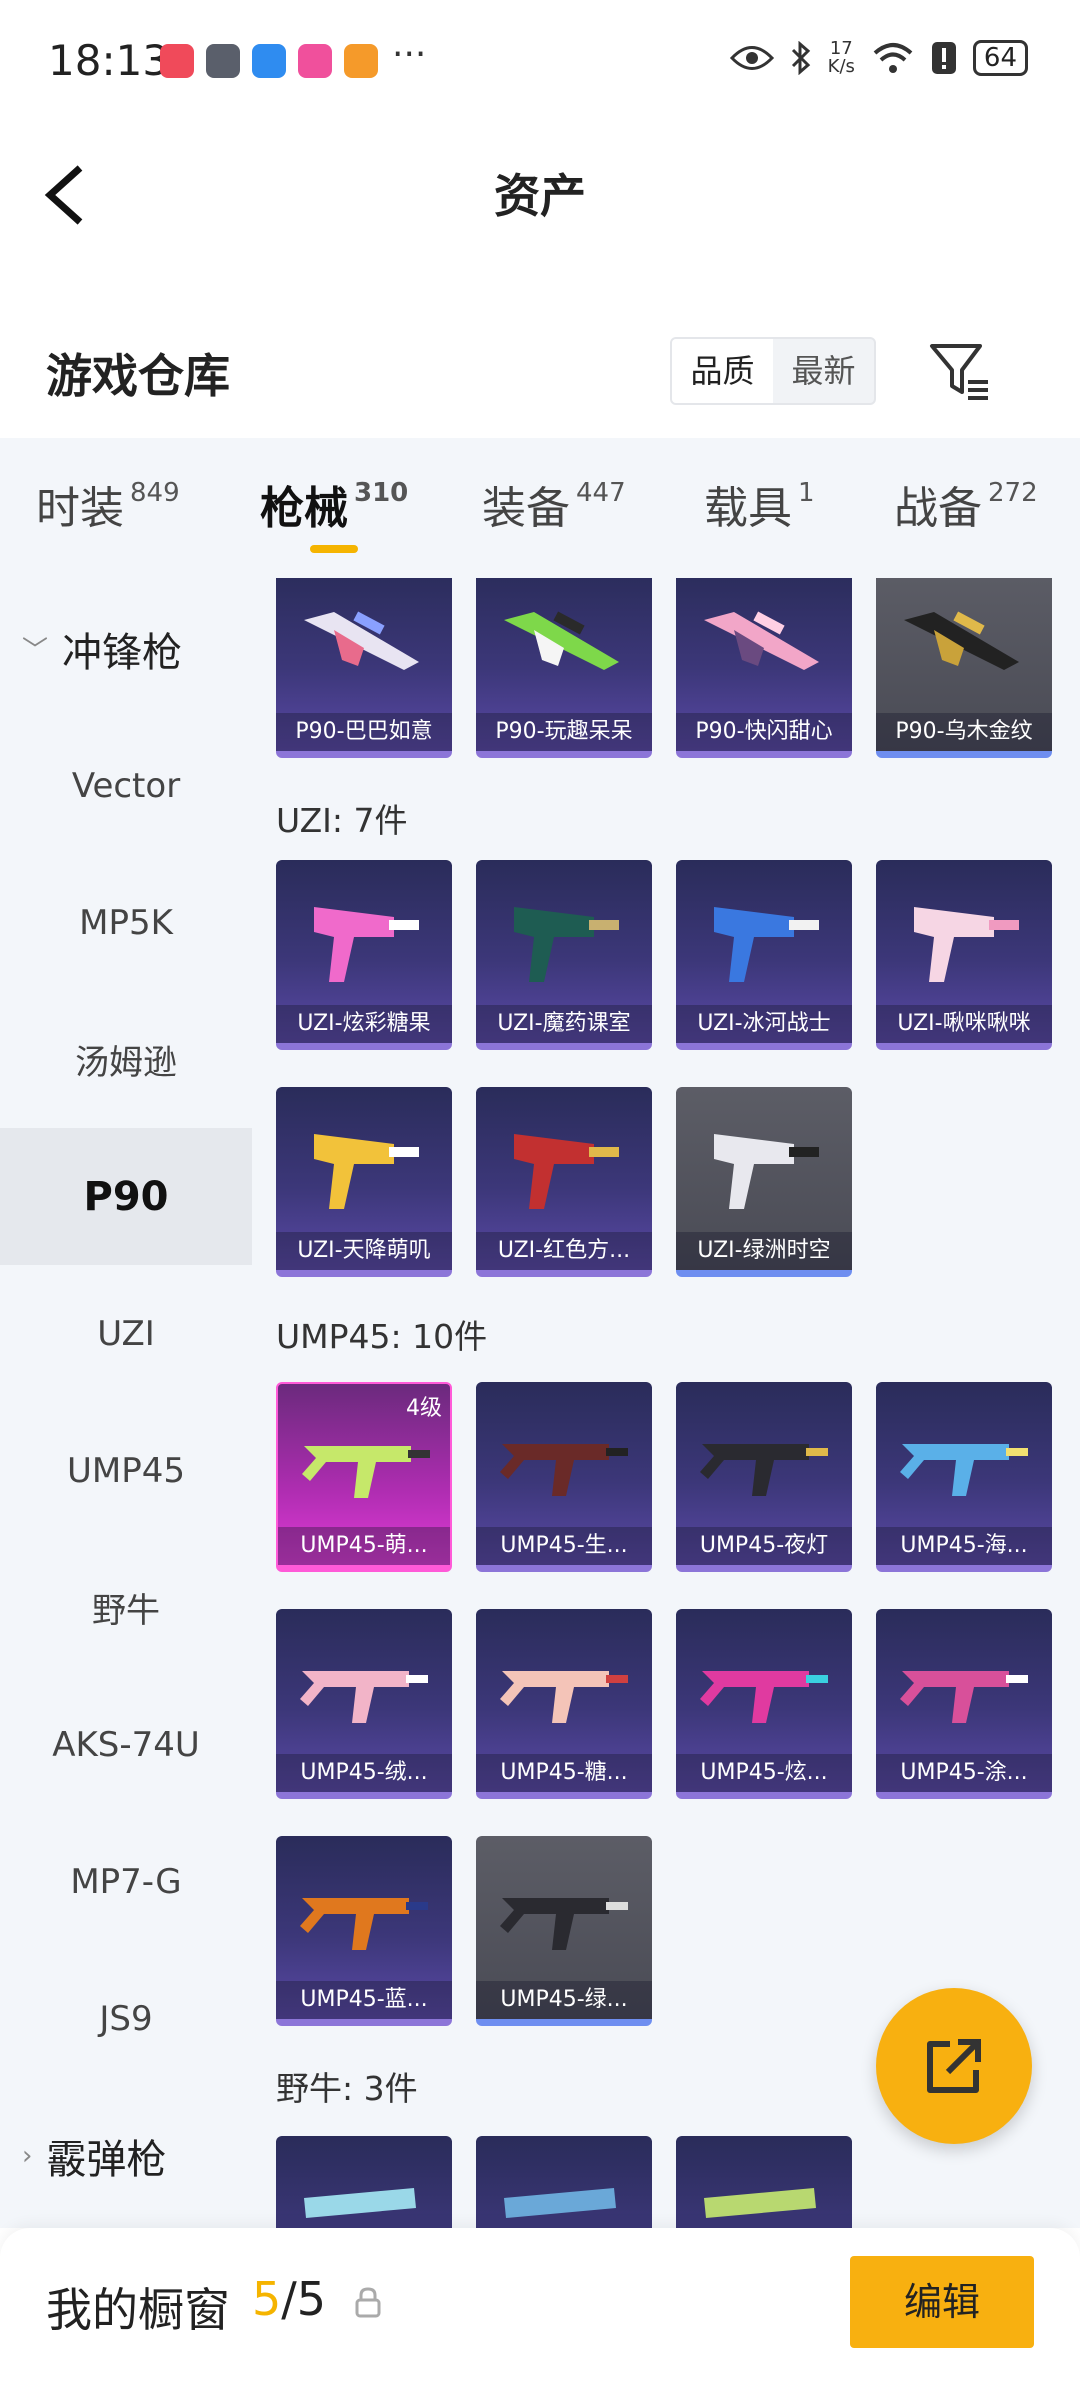 This screenshot has width=1080, height=2382. Describe the element at coordinates (1013, 493) in the screenshot. I see `tab-count: 272` at that location.